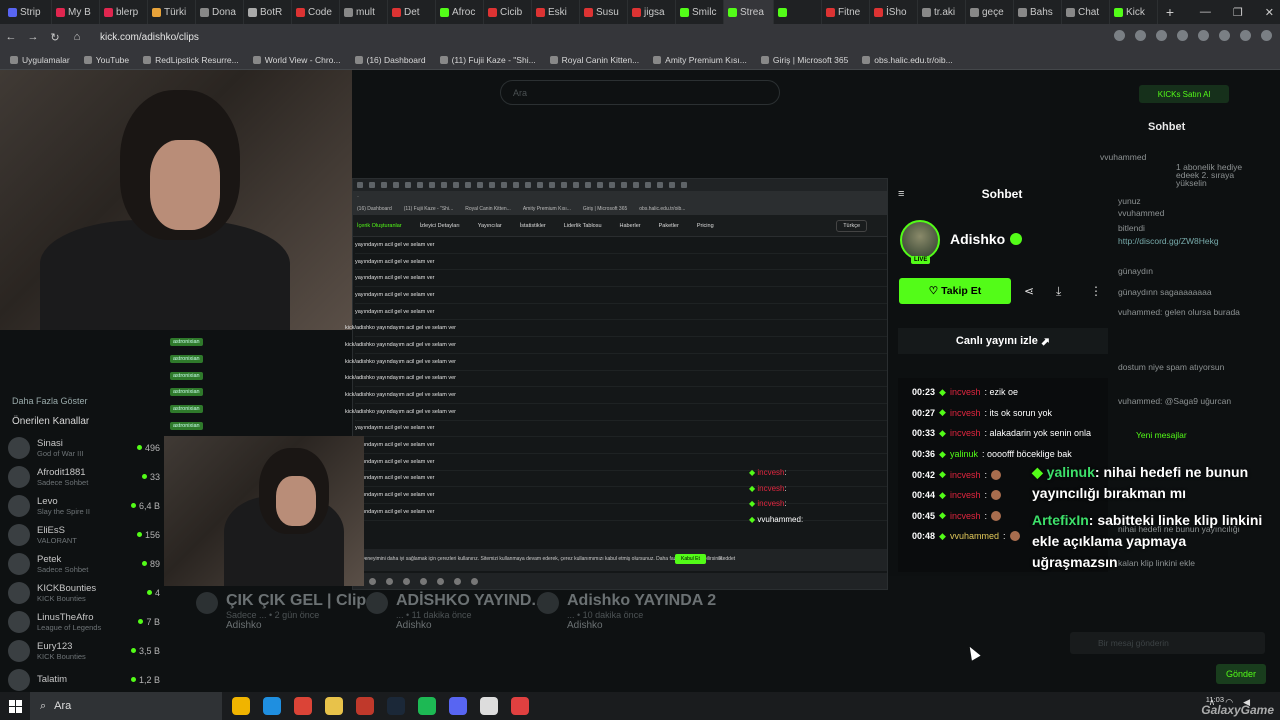  Describe the element at coordinates (11, 37) in the screenshot. I see `back-icon: ←` at that location.